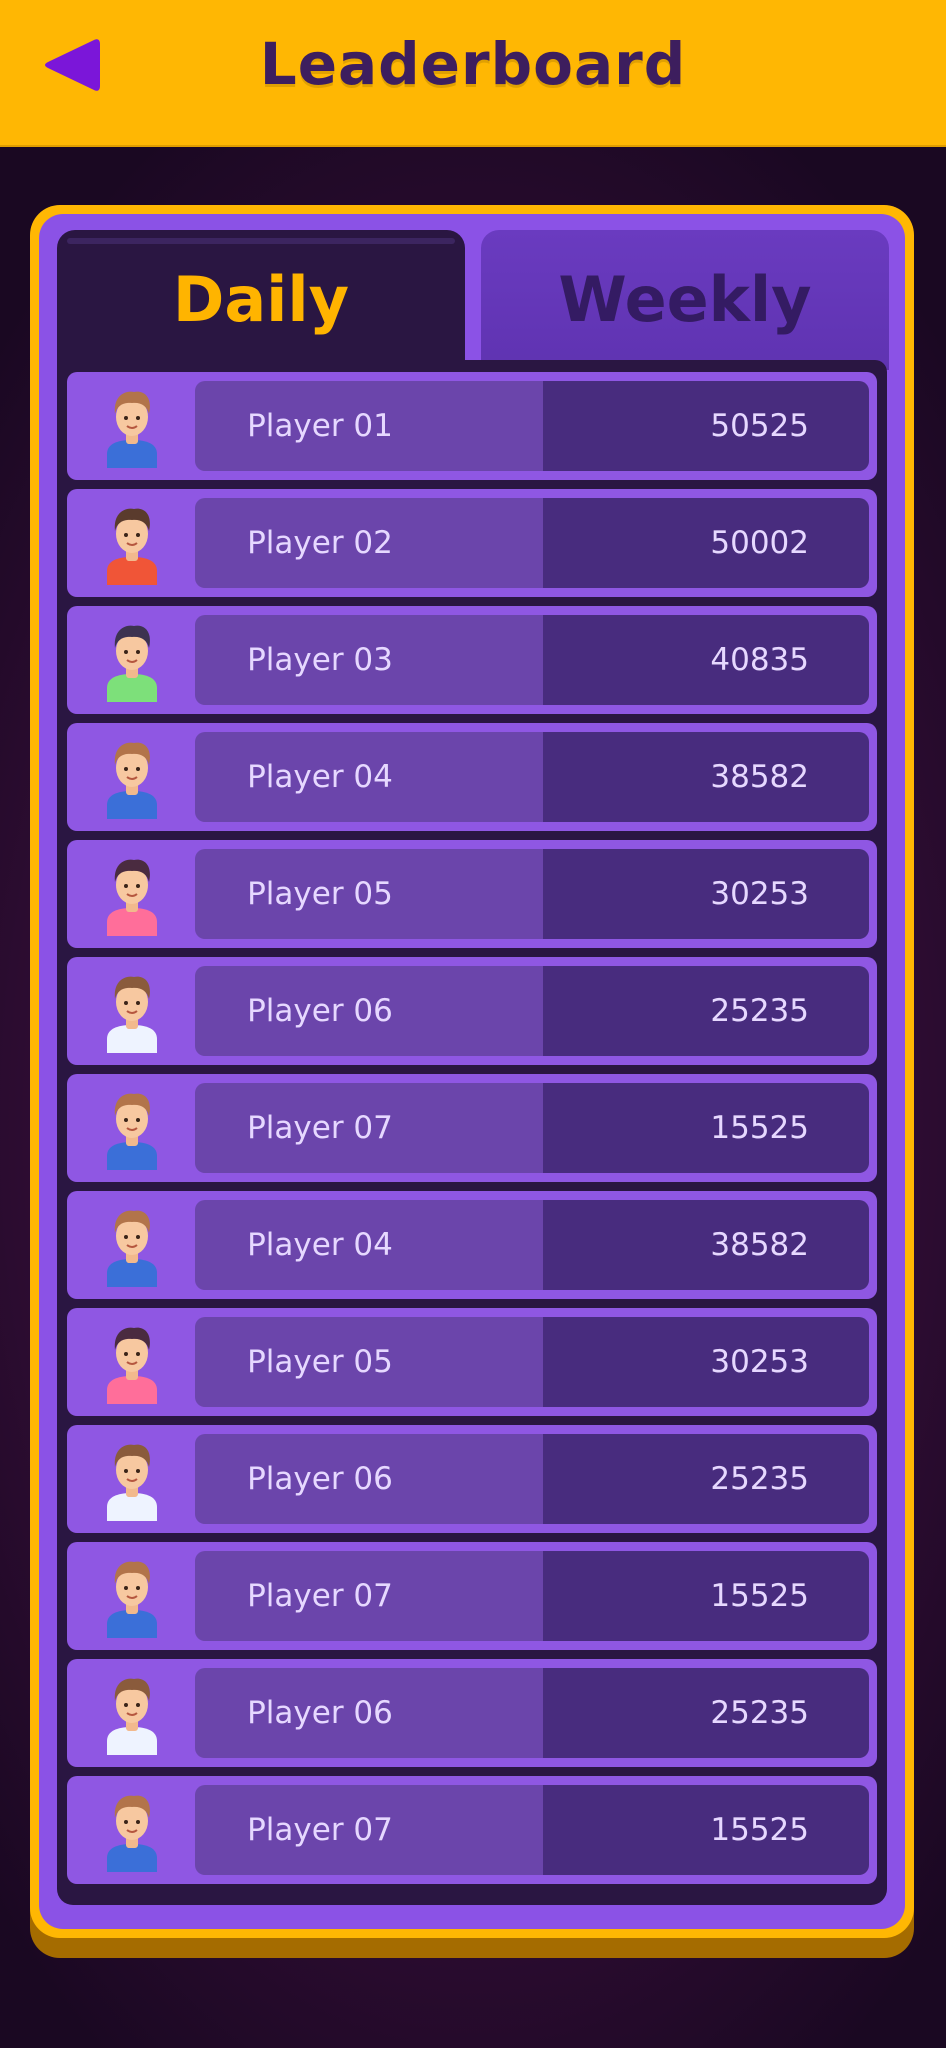 This screenshot has width=946, height=2048. I want to click on player-name-cell: Player 03, so click(369, 660).